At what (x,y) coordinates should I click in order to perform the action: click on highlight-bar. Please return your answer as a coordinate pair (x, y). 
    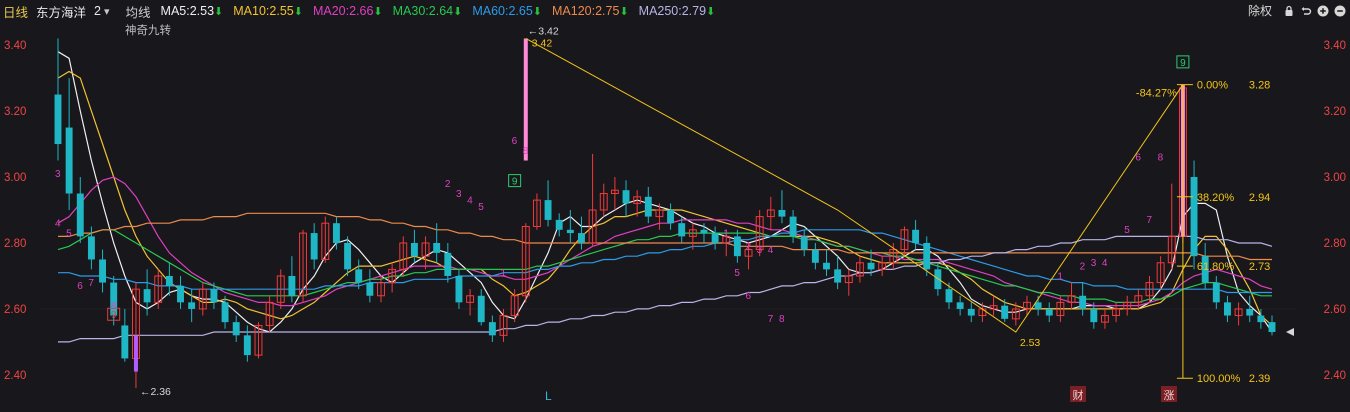
    Looking at the image, I should click on (525, 99).